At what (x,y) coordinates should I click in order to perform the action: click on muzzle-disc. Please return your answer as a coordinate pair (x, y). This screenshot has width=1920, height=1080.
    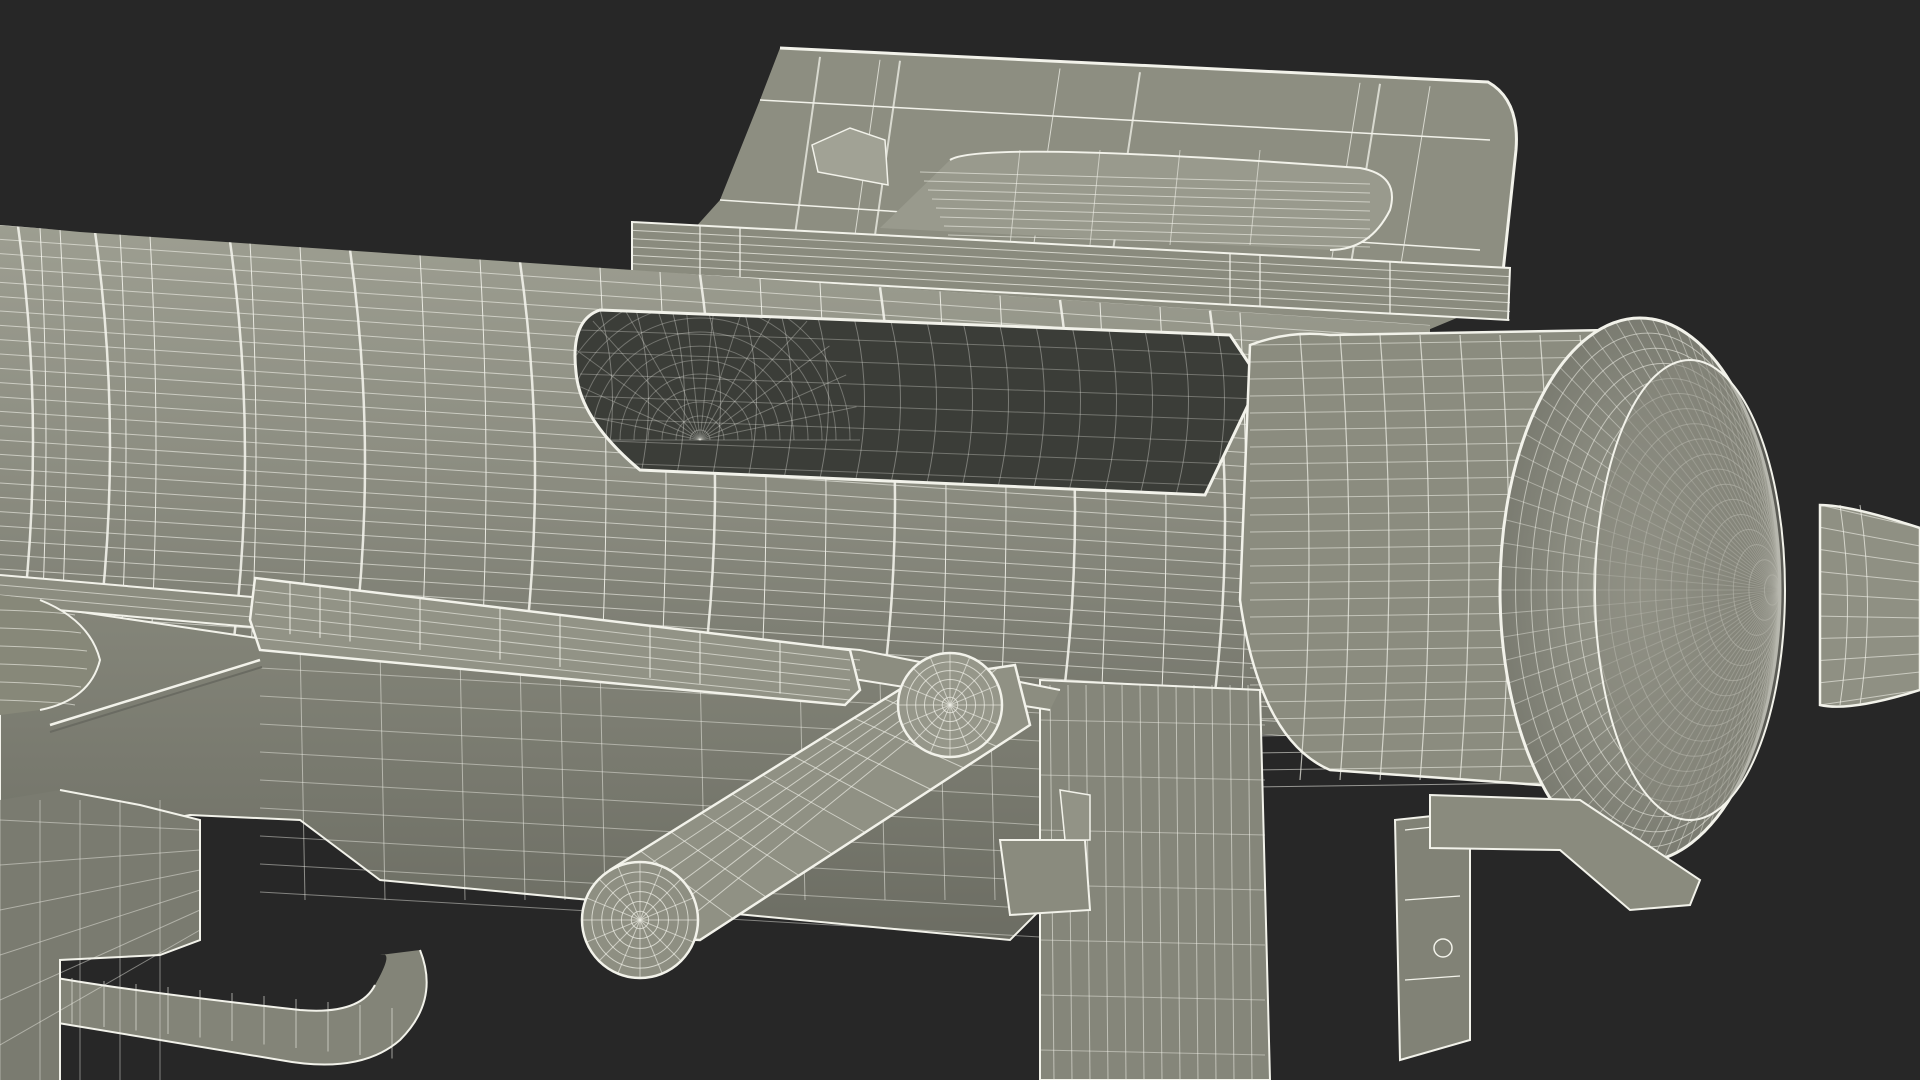
    Looking at the image, I should click on (1642, 590).